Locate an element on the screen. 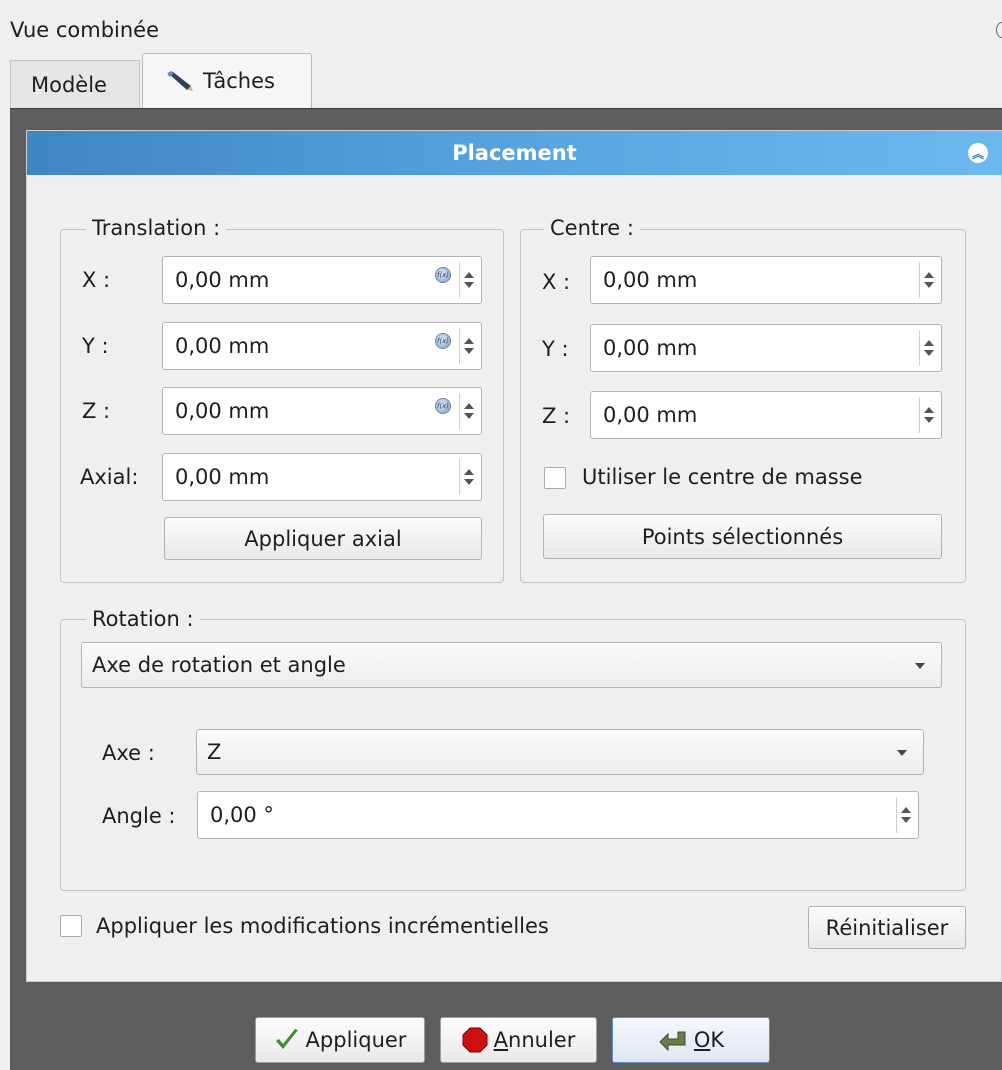 The height and width of the screenshot is (1070, 1002). translation-x-value: 0,00 mm is located at coordinates (222, 280).